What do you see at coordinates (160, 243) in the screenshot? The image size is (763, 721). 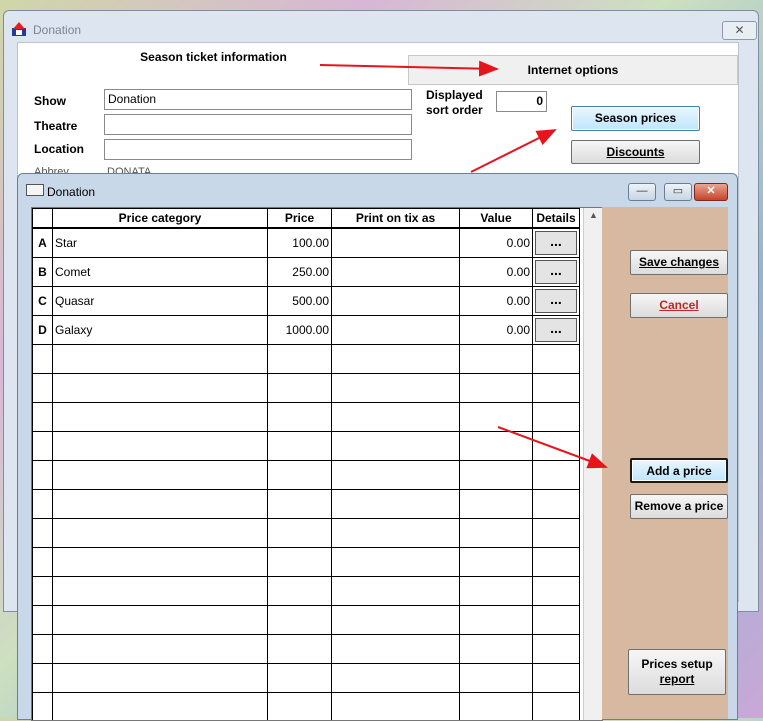 I see `price-category-cell: Star` at bounding box center [160, 243].